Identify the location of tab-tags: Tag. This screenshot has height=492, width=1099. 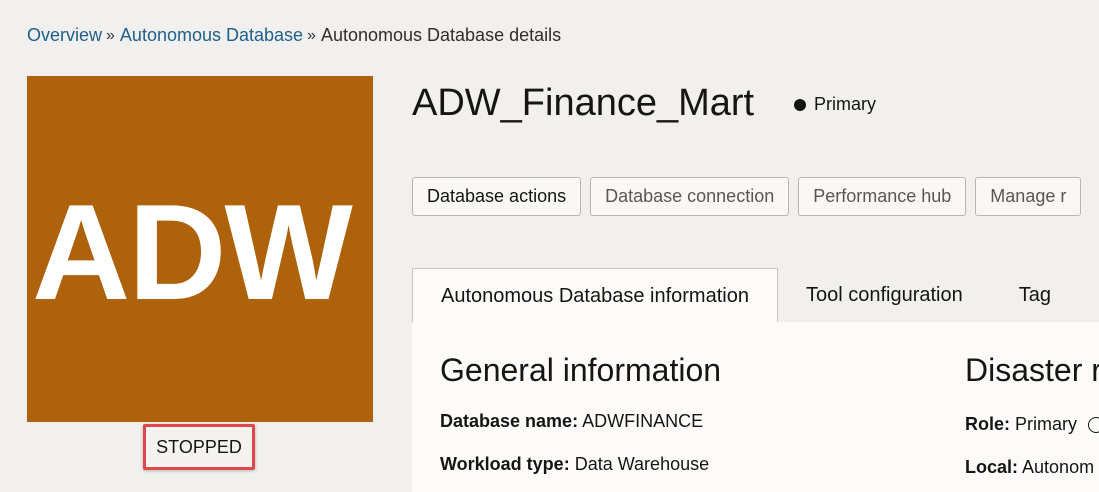
(1035, 295).